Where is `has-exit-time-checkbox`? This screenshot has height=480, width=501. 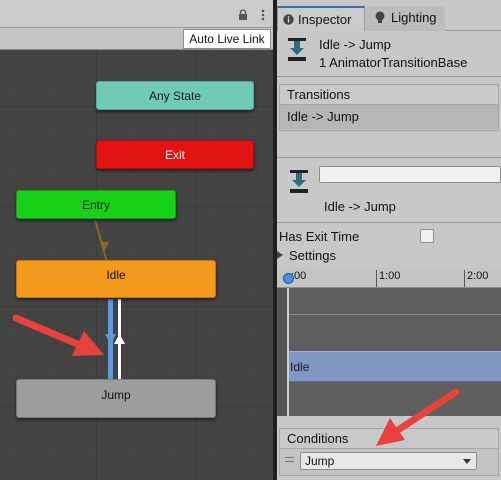
has-exit-time-checkbox is located at coordinates (427, 236).